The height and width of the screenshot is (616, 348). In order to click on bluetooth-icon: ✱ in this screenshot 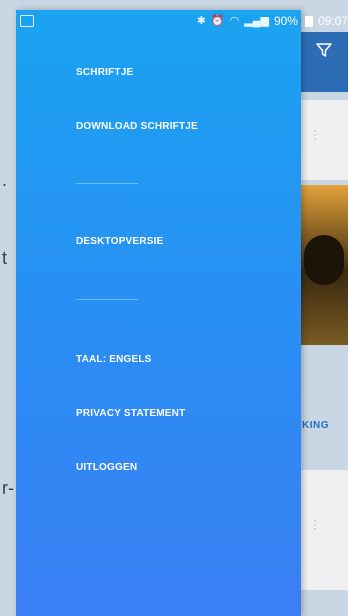, I will do `click(201, 20)`.